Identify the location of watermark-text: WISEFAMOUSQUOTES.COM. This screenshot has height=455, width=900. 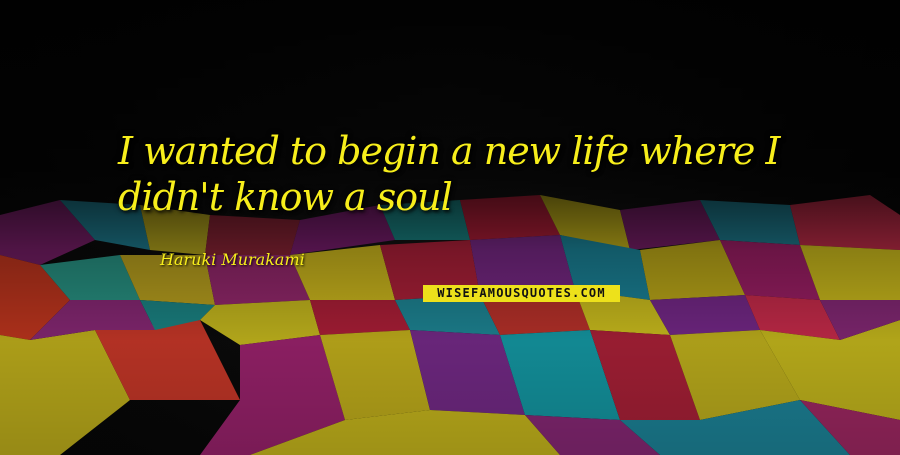
(521, 293).